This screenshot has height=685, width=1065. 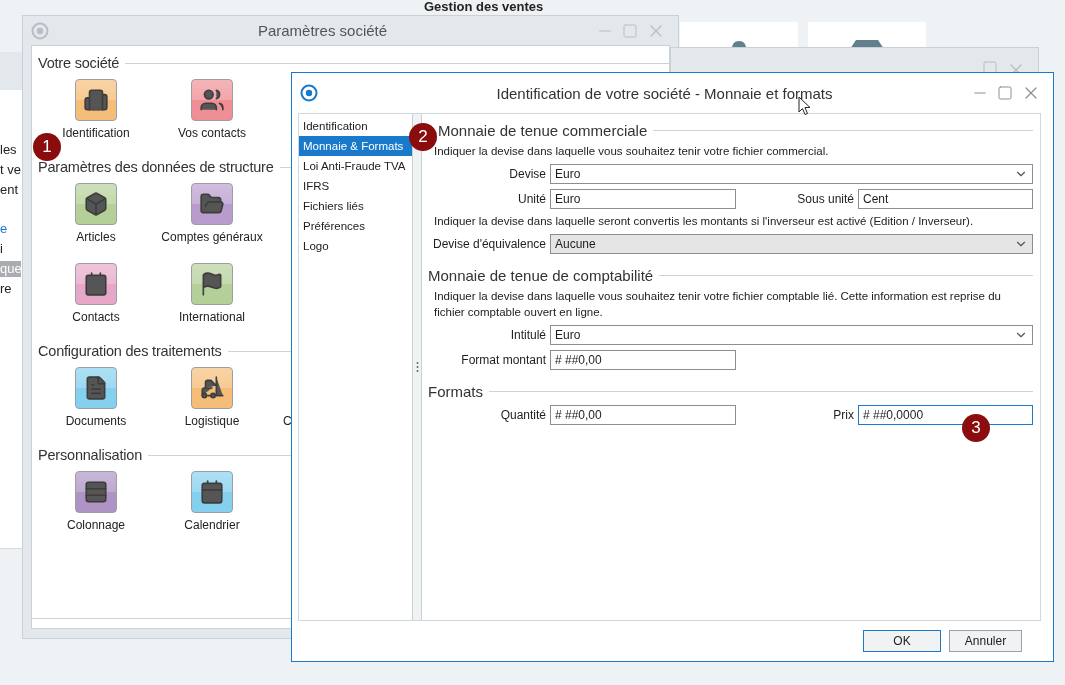 I want to click on tile-label: C, so click(x=281, y=421).